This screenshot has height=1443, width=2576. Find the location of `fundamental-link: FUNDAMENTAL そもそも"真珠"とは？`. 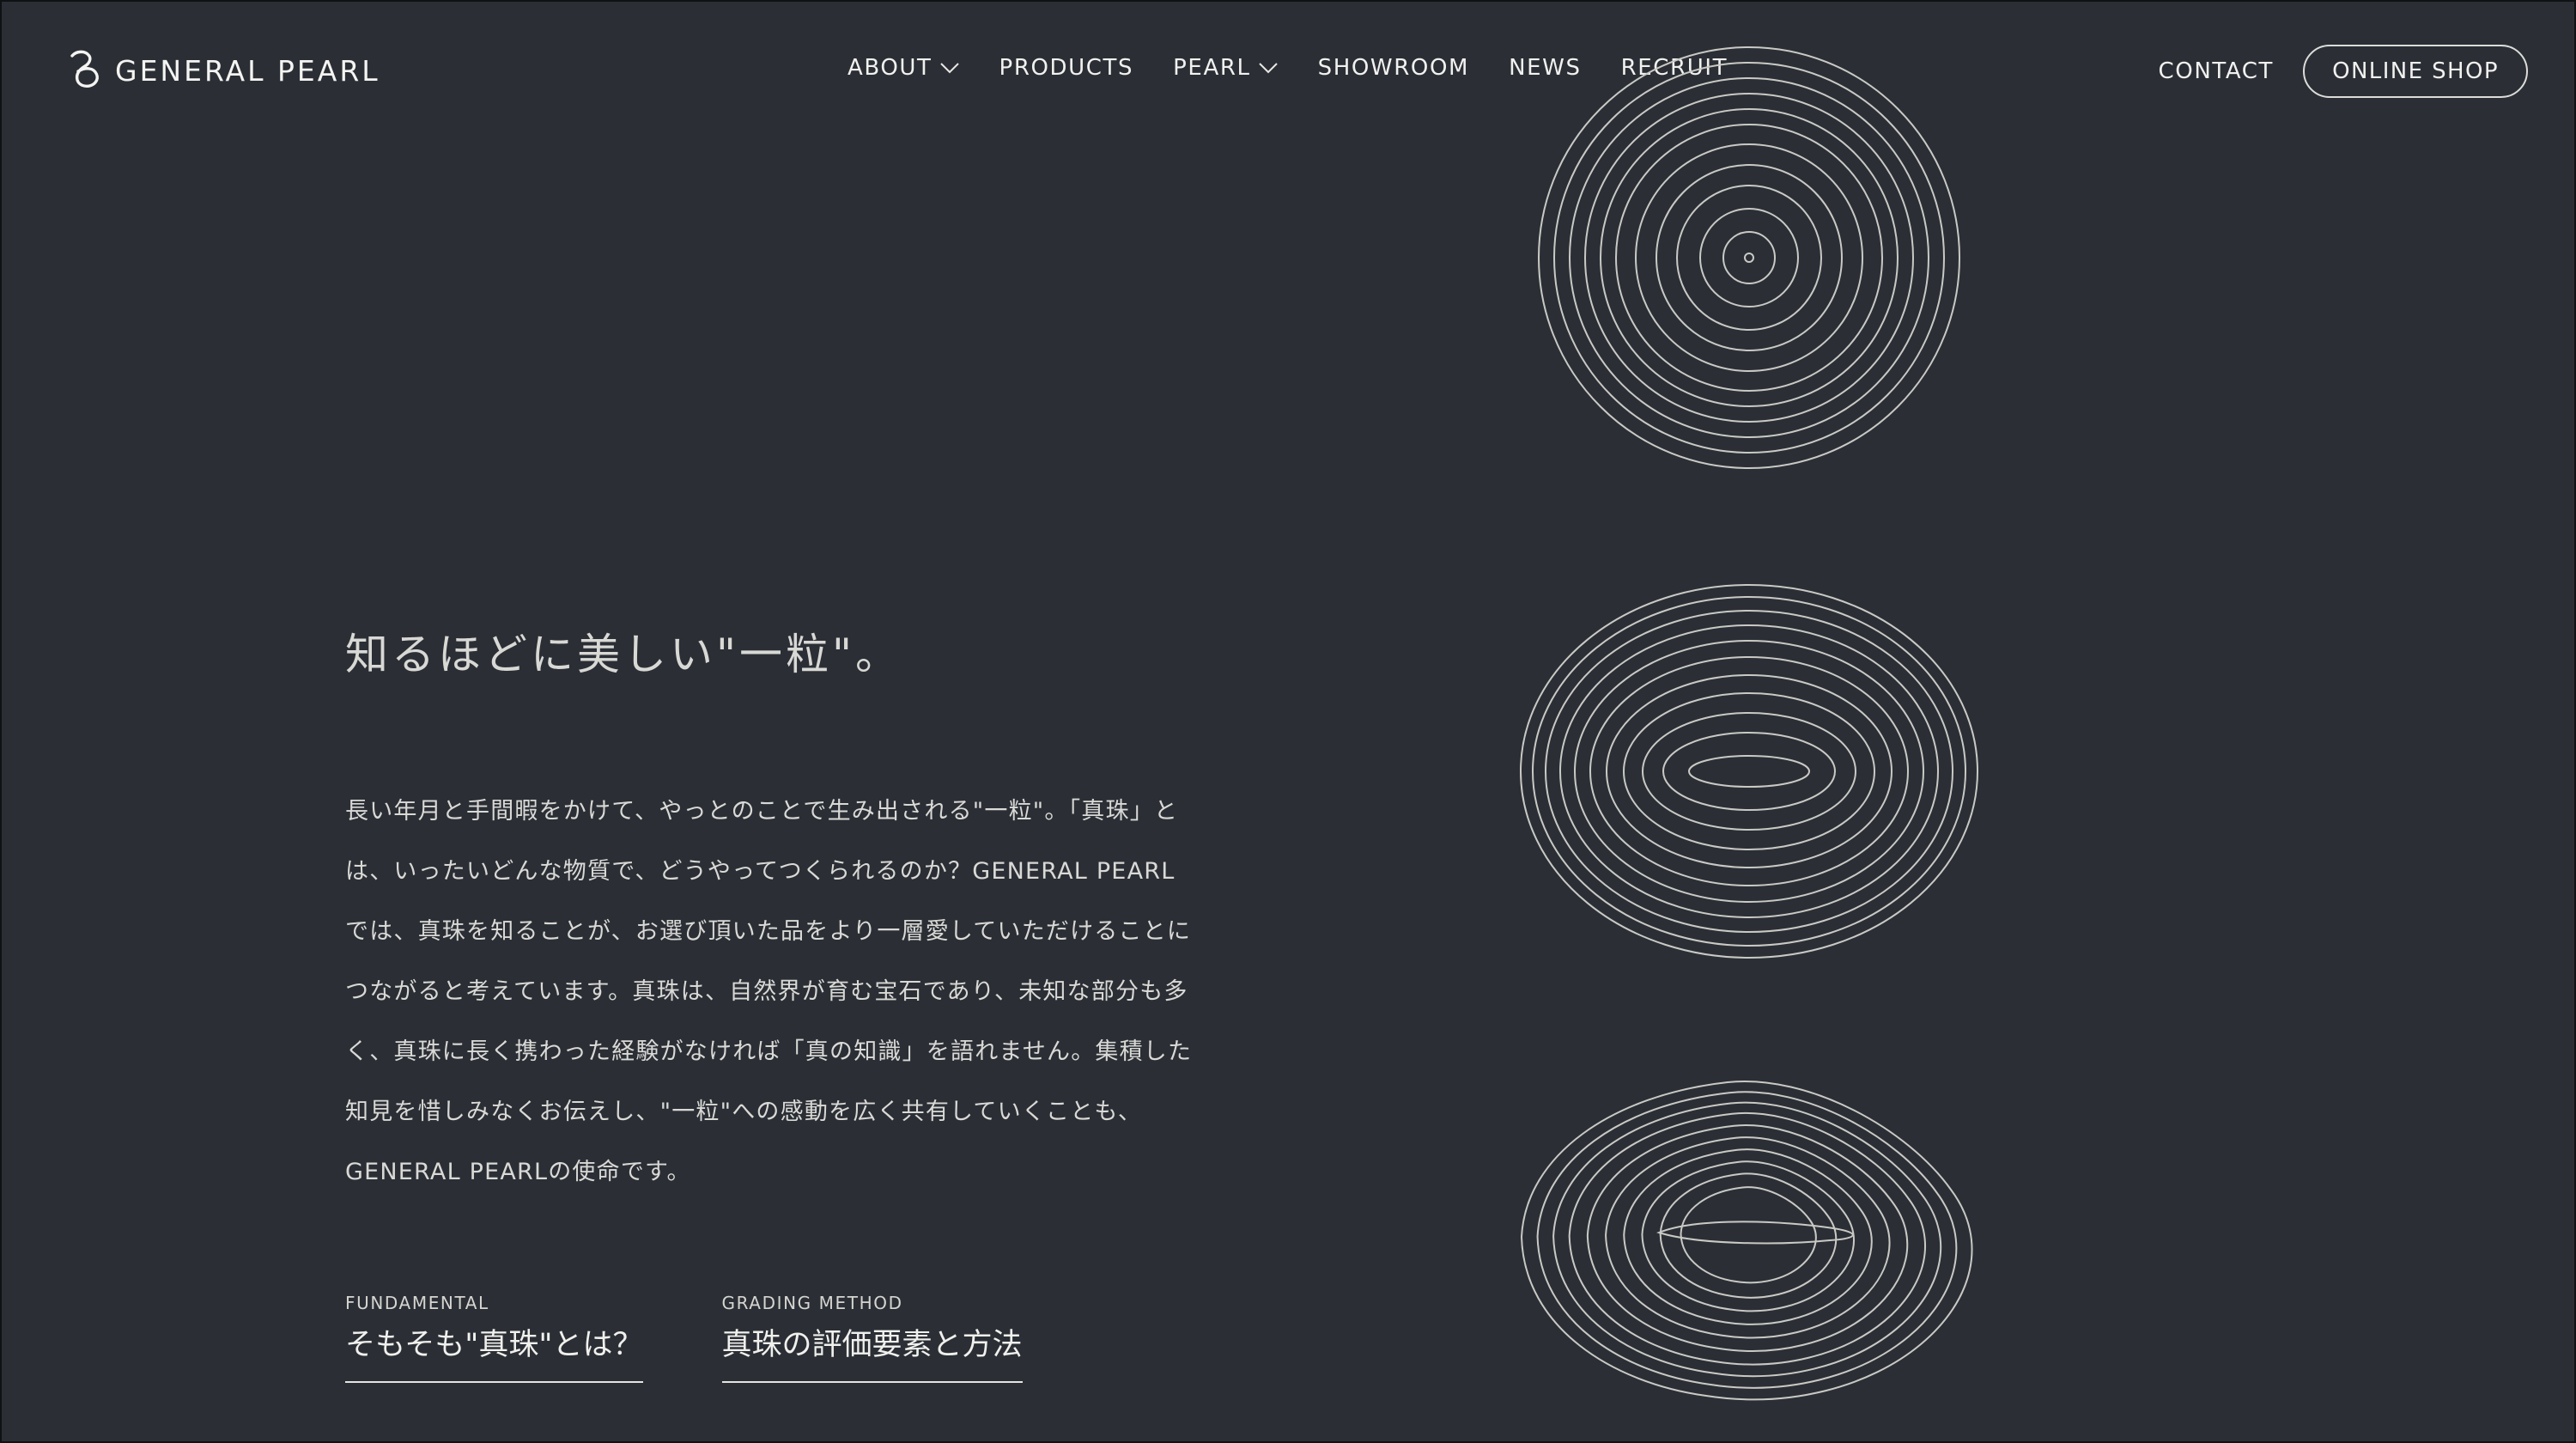

fundamental-link: FUNDAMENTAL そもそも"真珠"とは？ is located at coordinates (494, 1338).